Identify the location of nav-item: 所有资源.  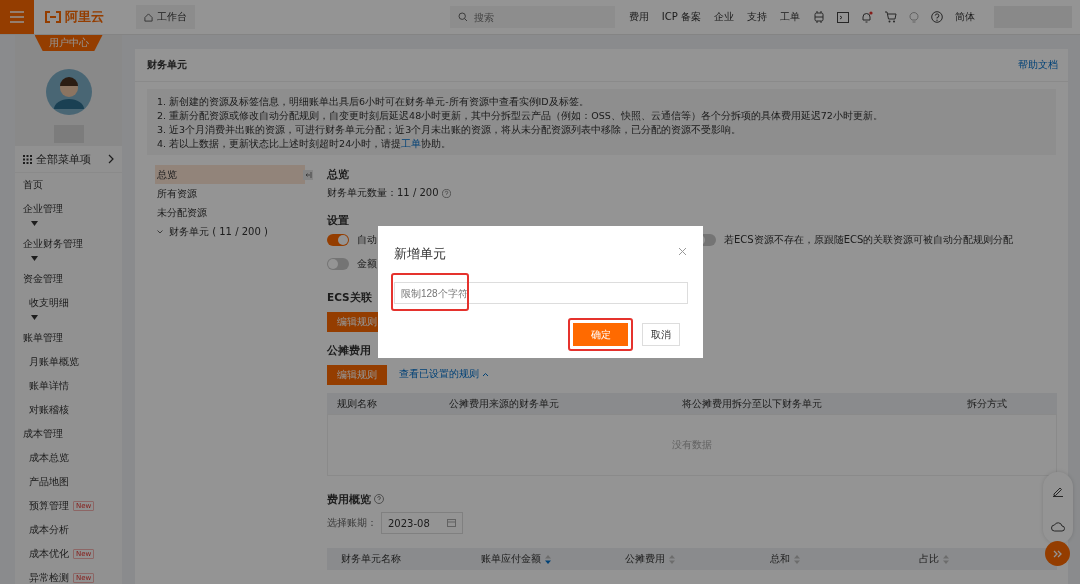
(230, 193).